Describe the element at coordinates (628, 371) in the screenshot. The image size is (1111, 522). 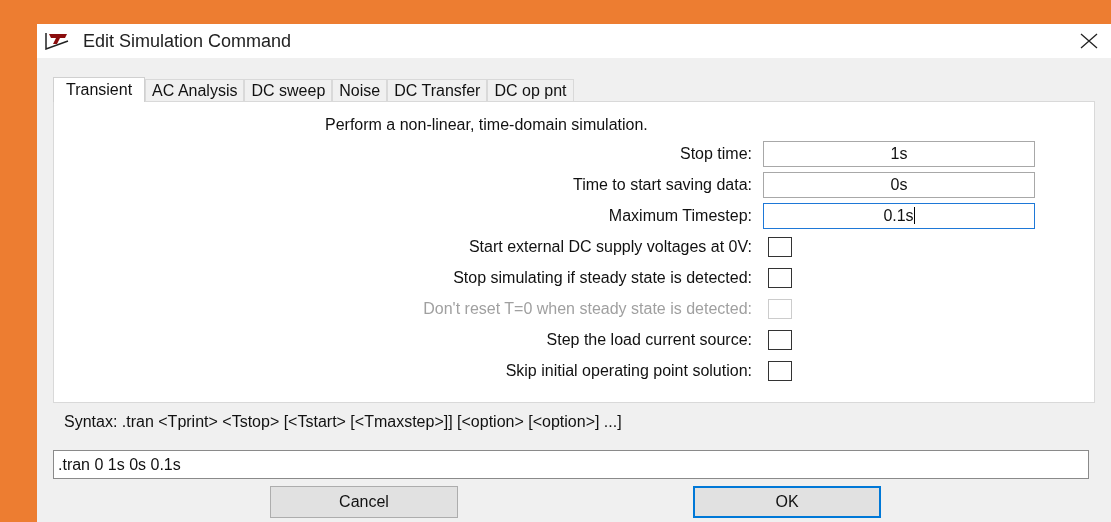
I see `checkbox-label: Skip initial operating point solution:` at that location.